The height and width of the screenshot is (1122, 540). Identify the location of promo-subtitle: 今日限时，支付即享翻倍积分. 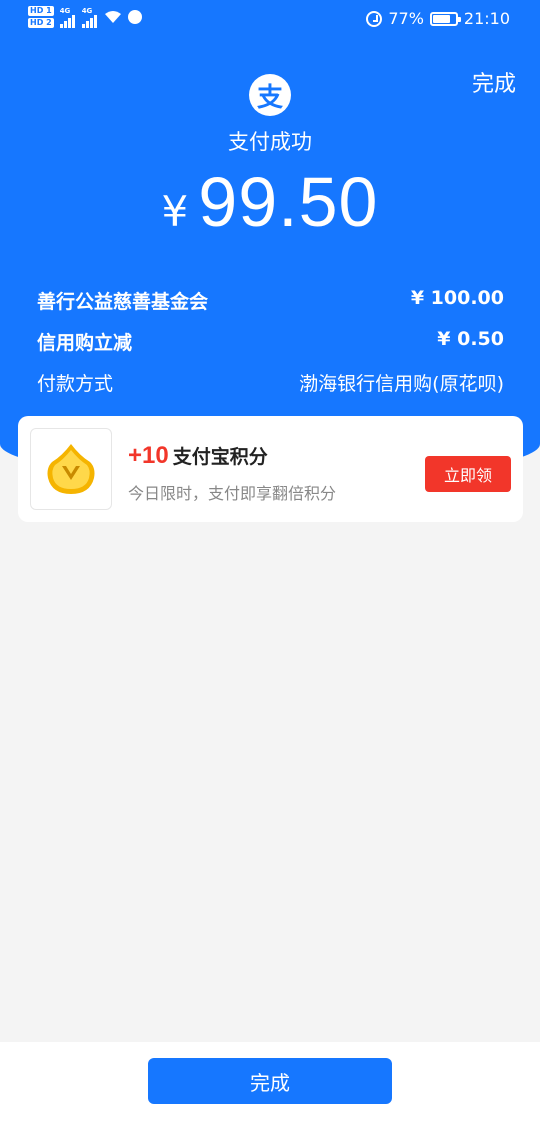
(232, 493).